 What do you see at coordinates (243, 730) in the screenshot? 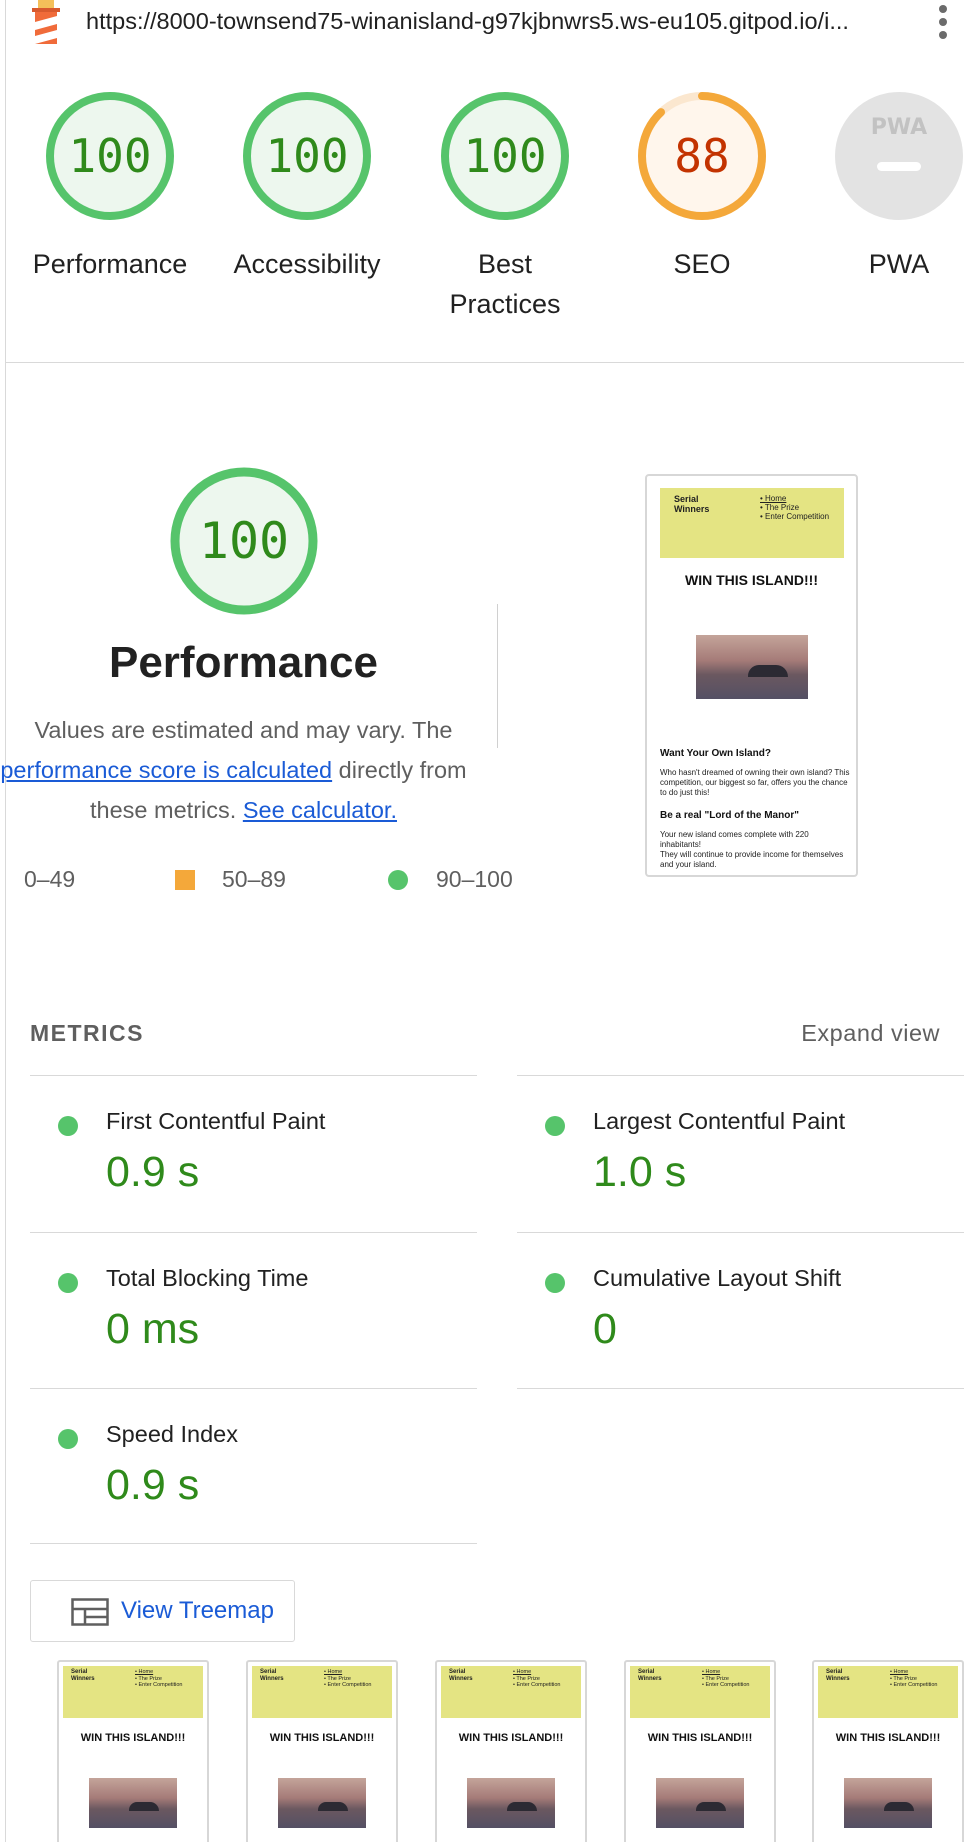
I see `desc-text: Values are estimated and may vary. The` at bounding box center [243, 730].